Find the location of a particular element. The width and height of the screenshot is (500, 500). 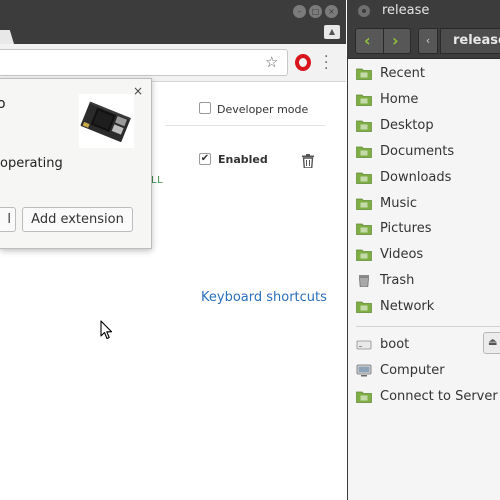

sidebar-item-downloads: Downloads is located at coordinates (424, 178).